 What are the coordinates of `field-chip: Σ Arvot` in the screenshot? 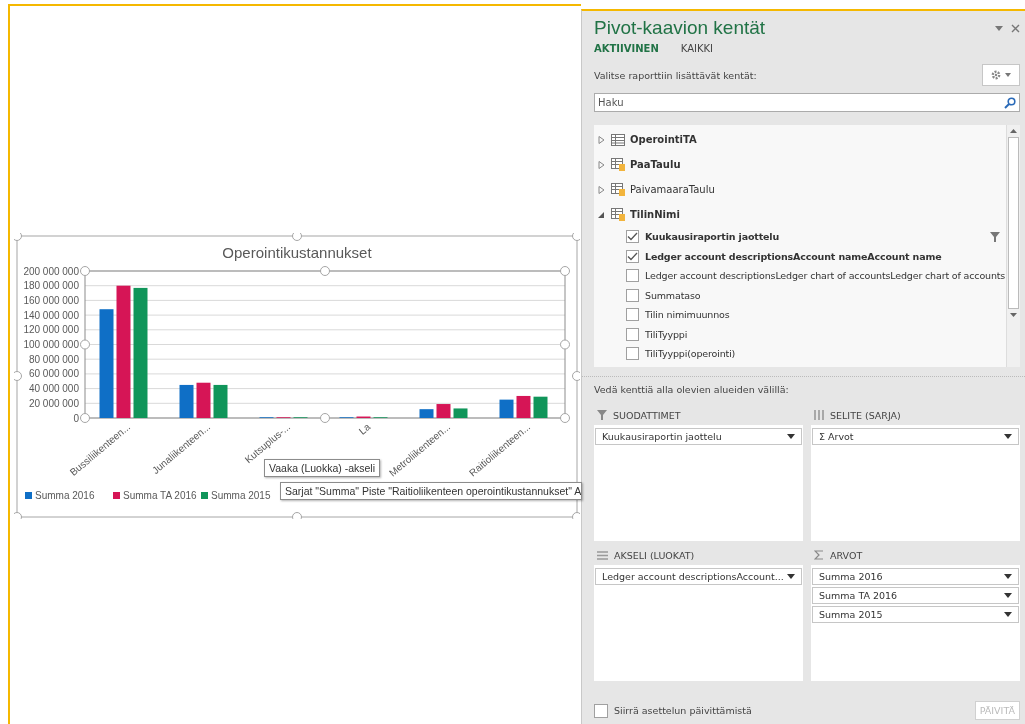 It's located at (915, 436).